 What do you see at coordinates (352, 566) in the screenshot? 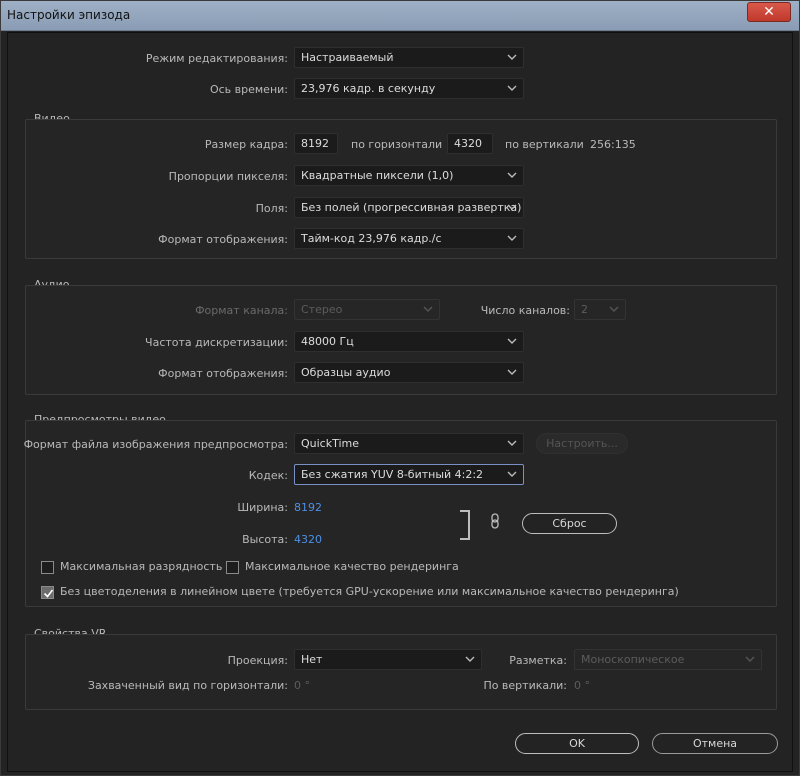
I see `max-render-quality-label: Максимальное качество рендеринга` at bounding box center [352, 566].